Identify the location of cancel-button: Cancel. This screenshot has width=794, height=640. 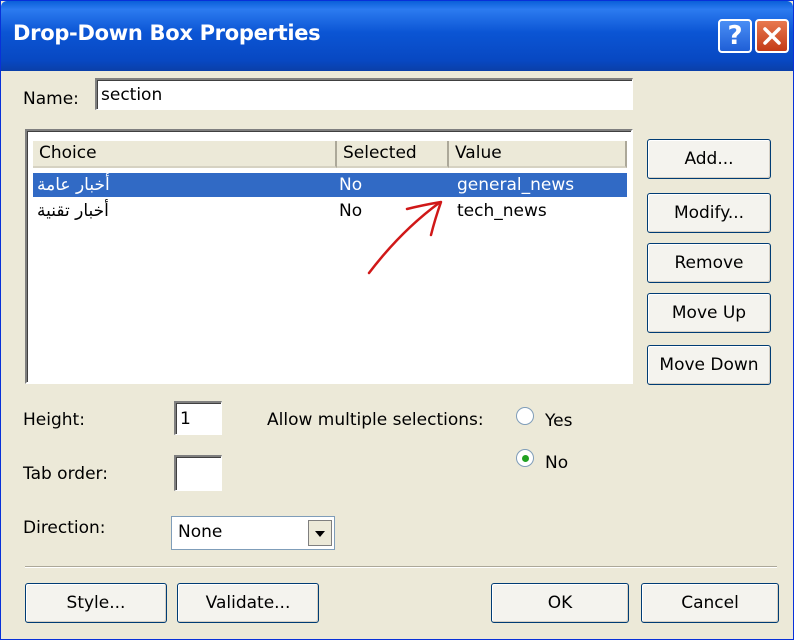
(710, 603).